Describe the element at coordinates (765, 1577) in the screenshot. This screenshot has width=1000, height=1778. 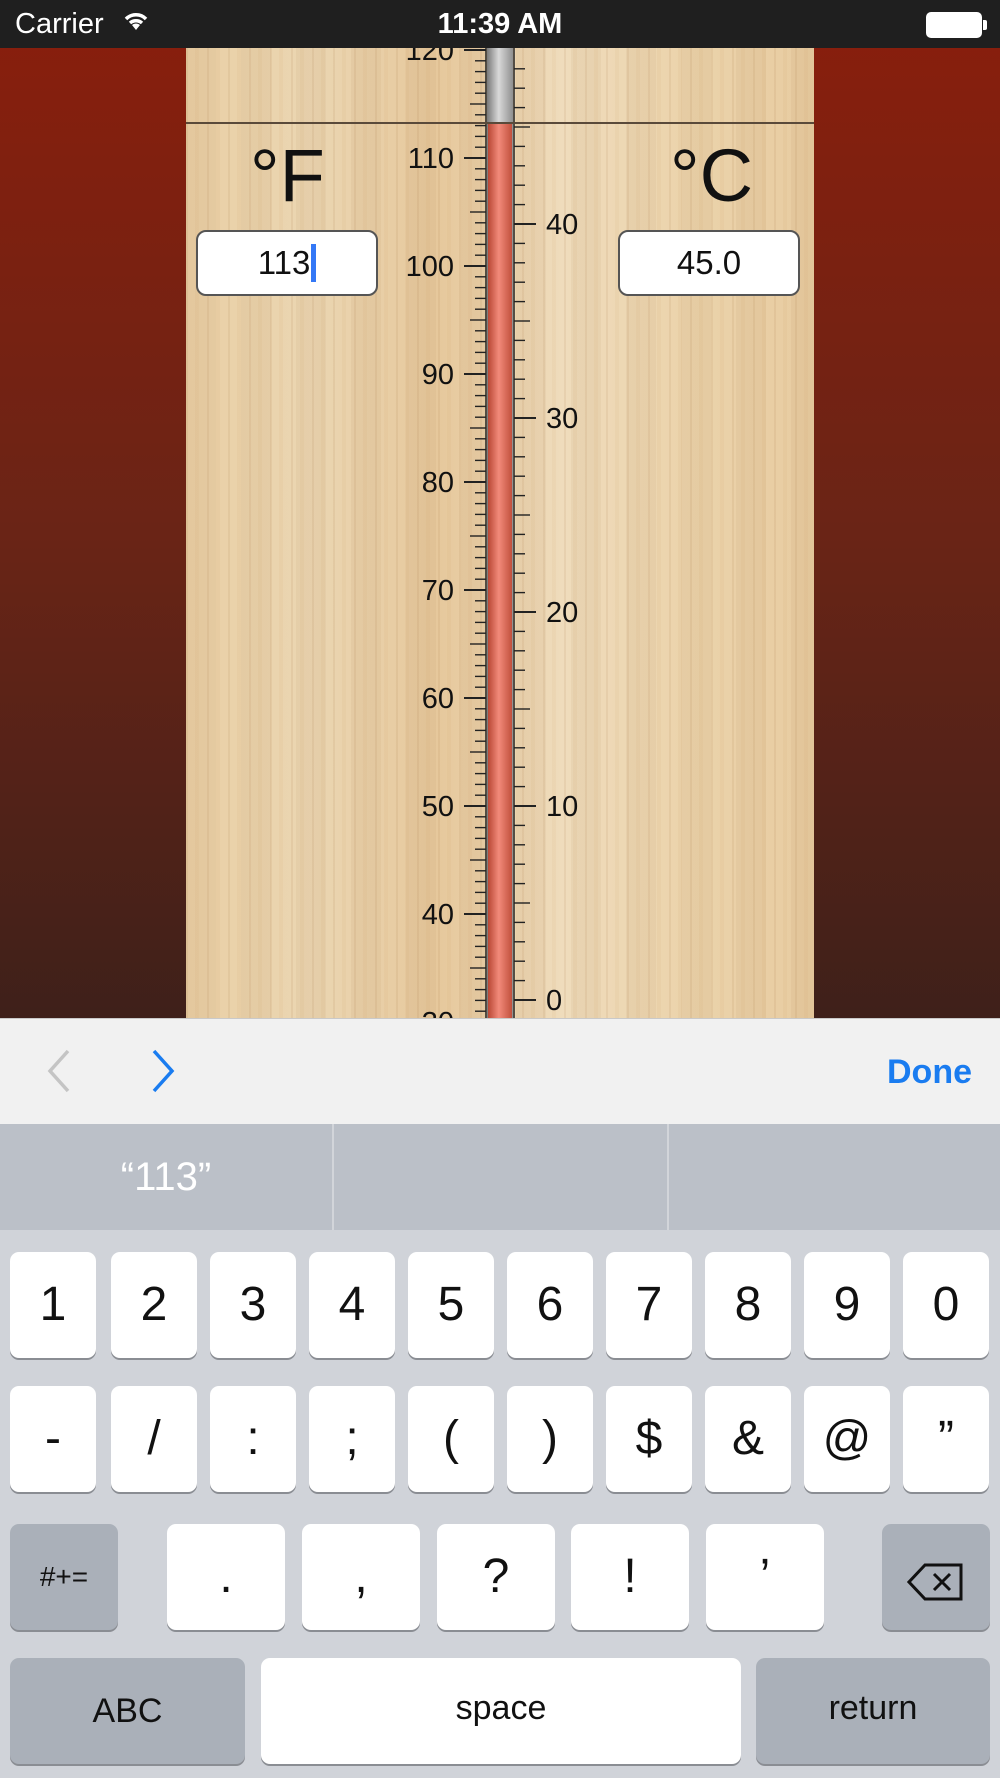
I see `punct-key-4: ’` at that location.